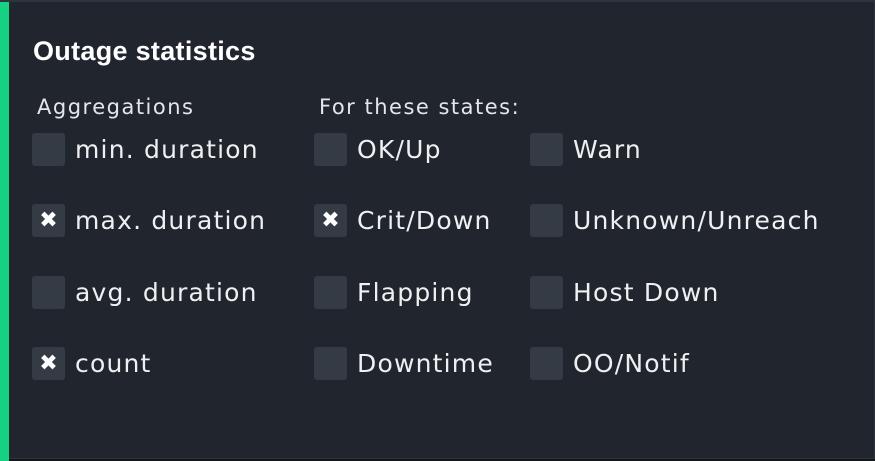 This screenshot has height=461, width=875. I want to click on aggregations-label: Aggregations, so click(116, 107).